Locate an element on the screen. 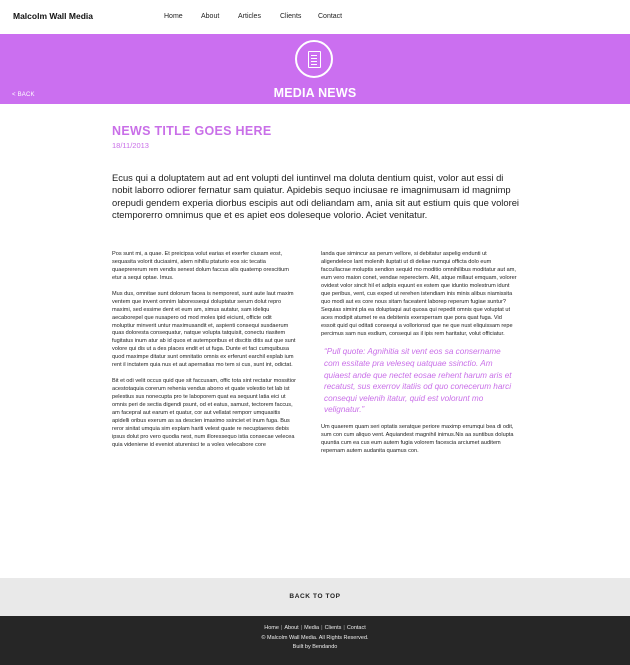 The width and height of the screenshot is (630, 665). footer-link-media: Media is located at coordinates (311, 628).